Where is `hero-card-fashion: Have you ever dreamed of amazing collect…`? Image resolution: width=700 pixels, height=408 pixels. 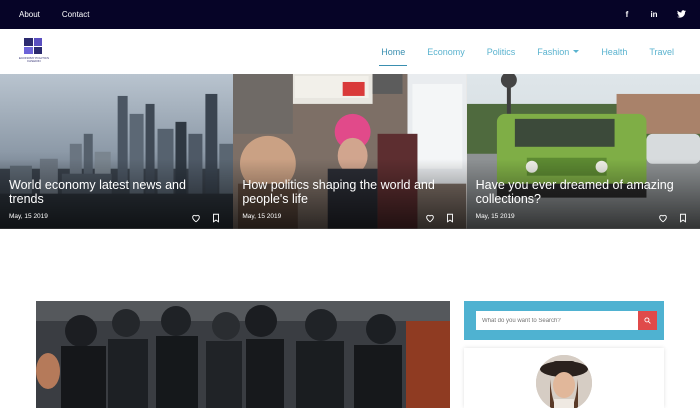
hero-card-fashion: Have you ever dreamed of amazing collect… is located at coordinates (583, 151).